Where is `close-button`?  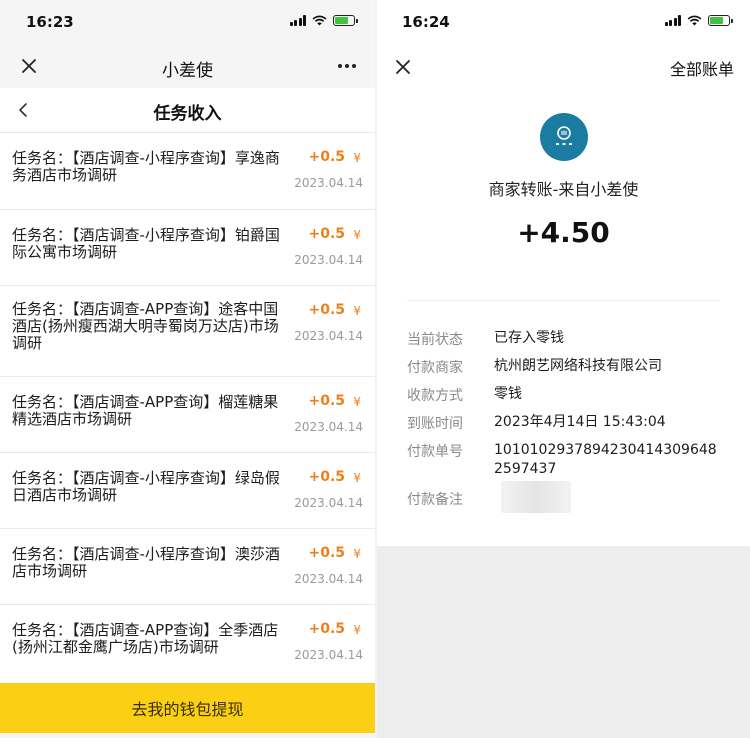
close-button is located at coordinates (403, 67).